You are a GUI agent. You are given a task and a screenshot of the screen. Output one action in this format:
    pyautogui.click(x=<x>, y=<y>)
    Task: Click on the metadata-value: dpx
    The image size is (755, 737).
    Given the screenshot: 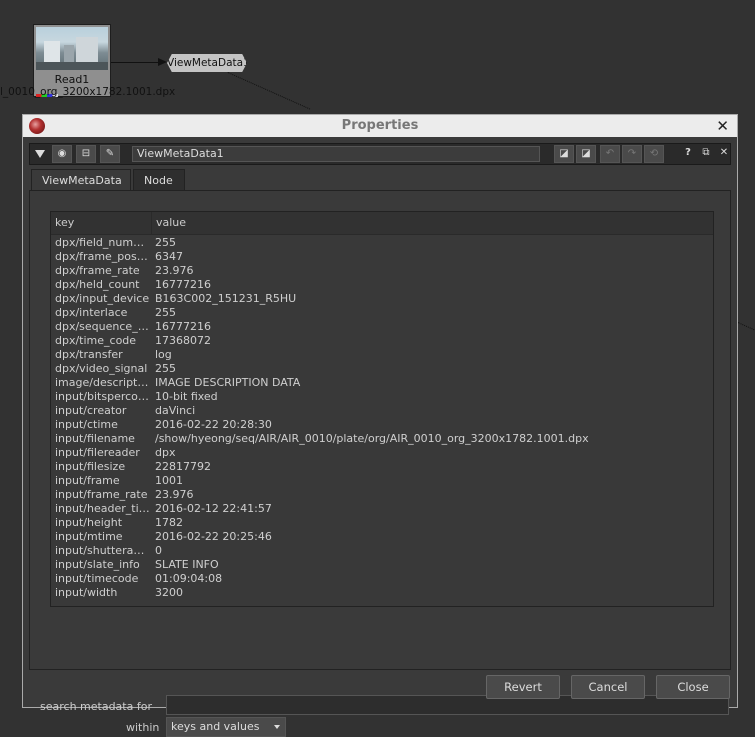 What is the action you would take?
    pyautogui.click(x=165, y=452)
    